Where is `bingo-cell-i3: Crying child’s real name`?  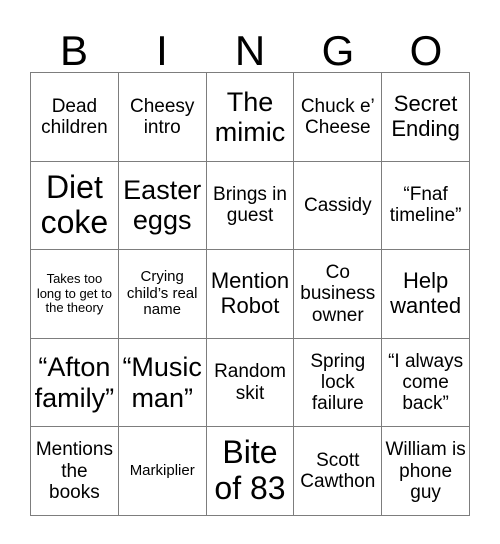
bingo-cell-i3: Crying child’s real name is located at coordinates (162, 294).